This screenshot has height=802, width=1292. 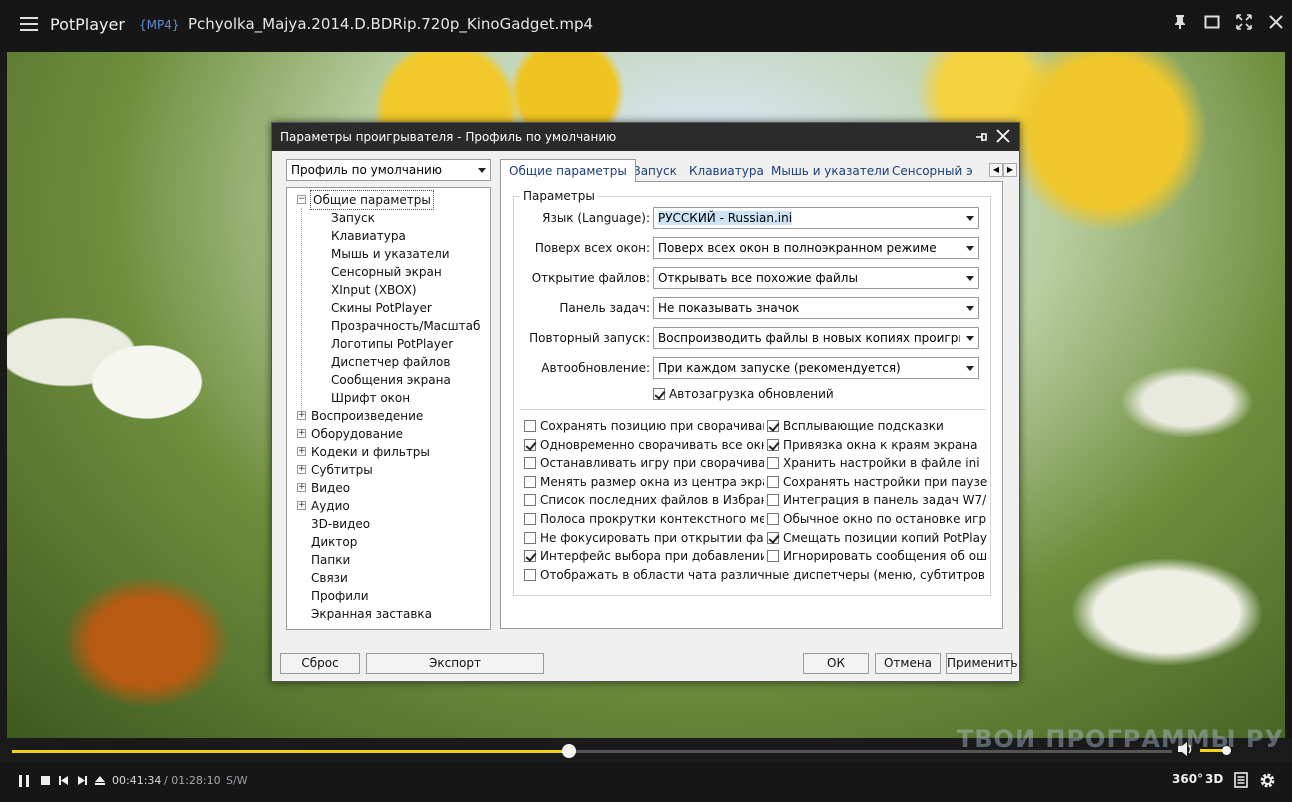 What do you see at coordinates (301, 199) in the screenshot?
I see `tree-expander-icon: −` at bounding box center [301, 199].